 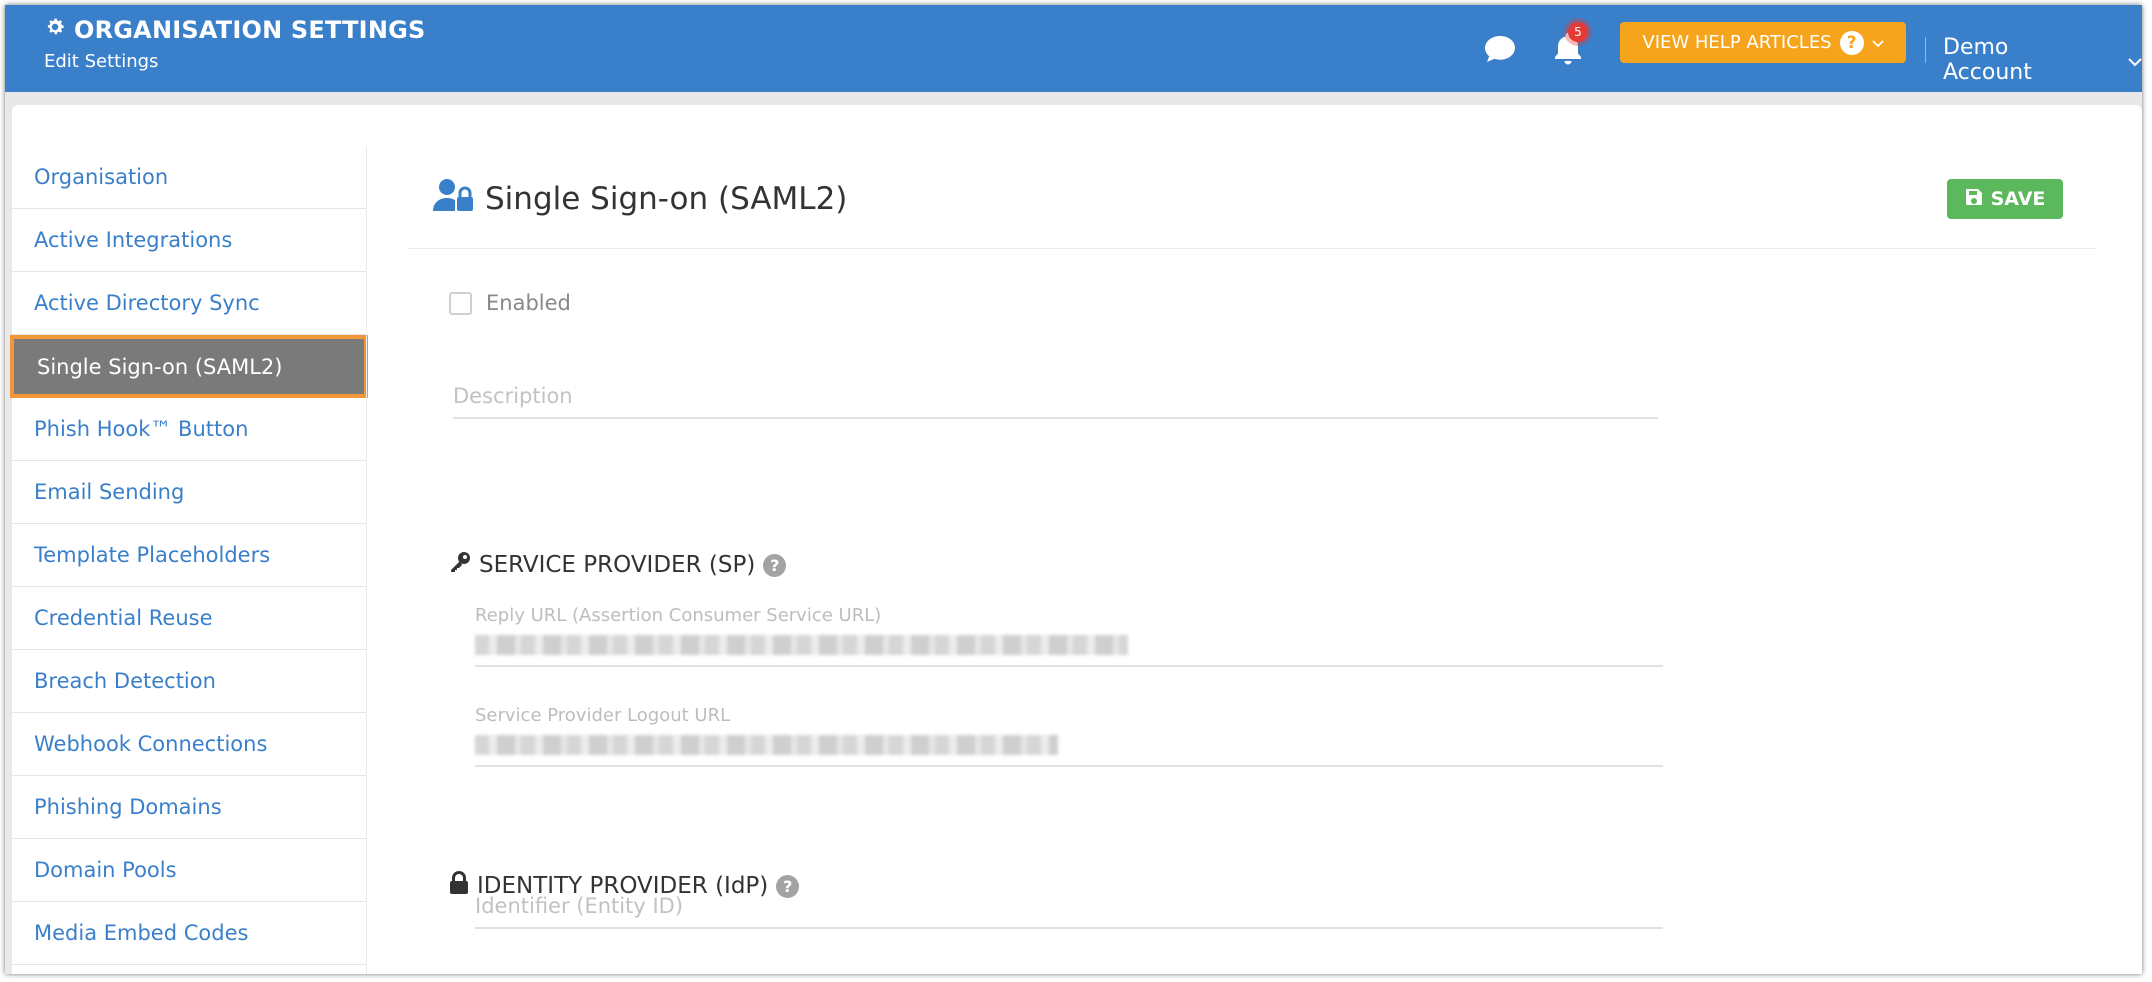 I want to click on sidebar-item-label: Phishing Domains, so click(x=128, y=807).